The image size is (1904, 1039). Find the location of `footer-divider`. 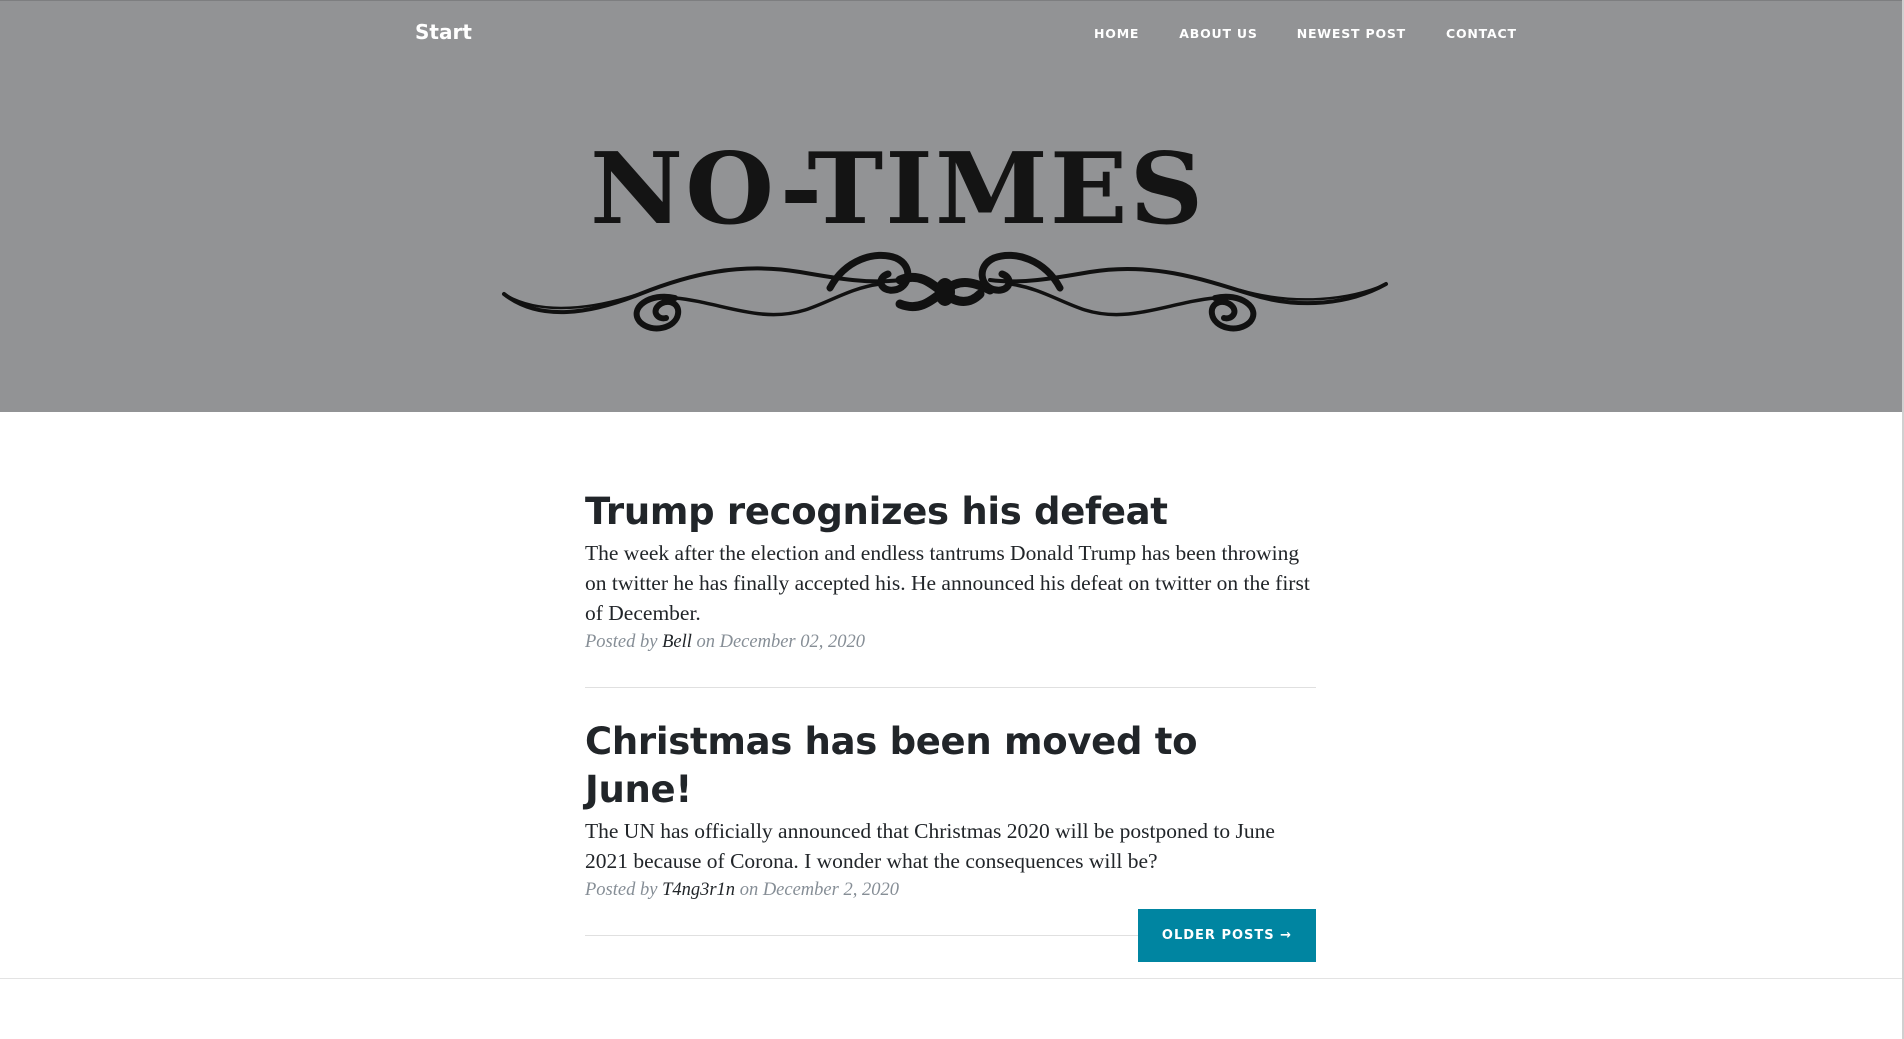

footer-divider is located at coordinates (951, 978).